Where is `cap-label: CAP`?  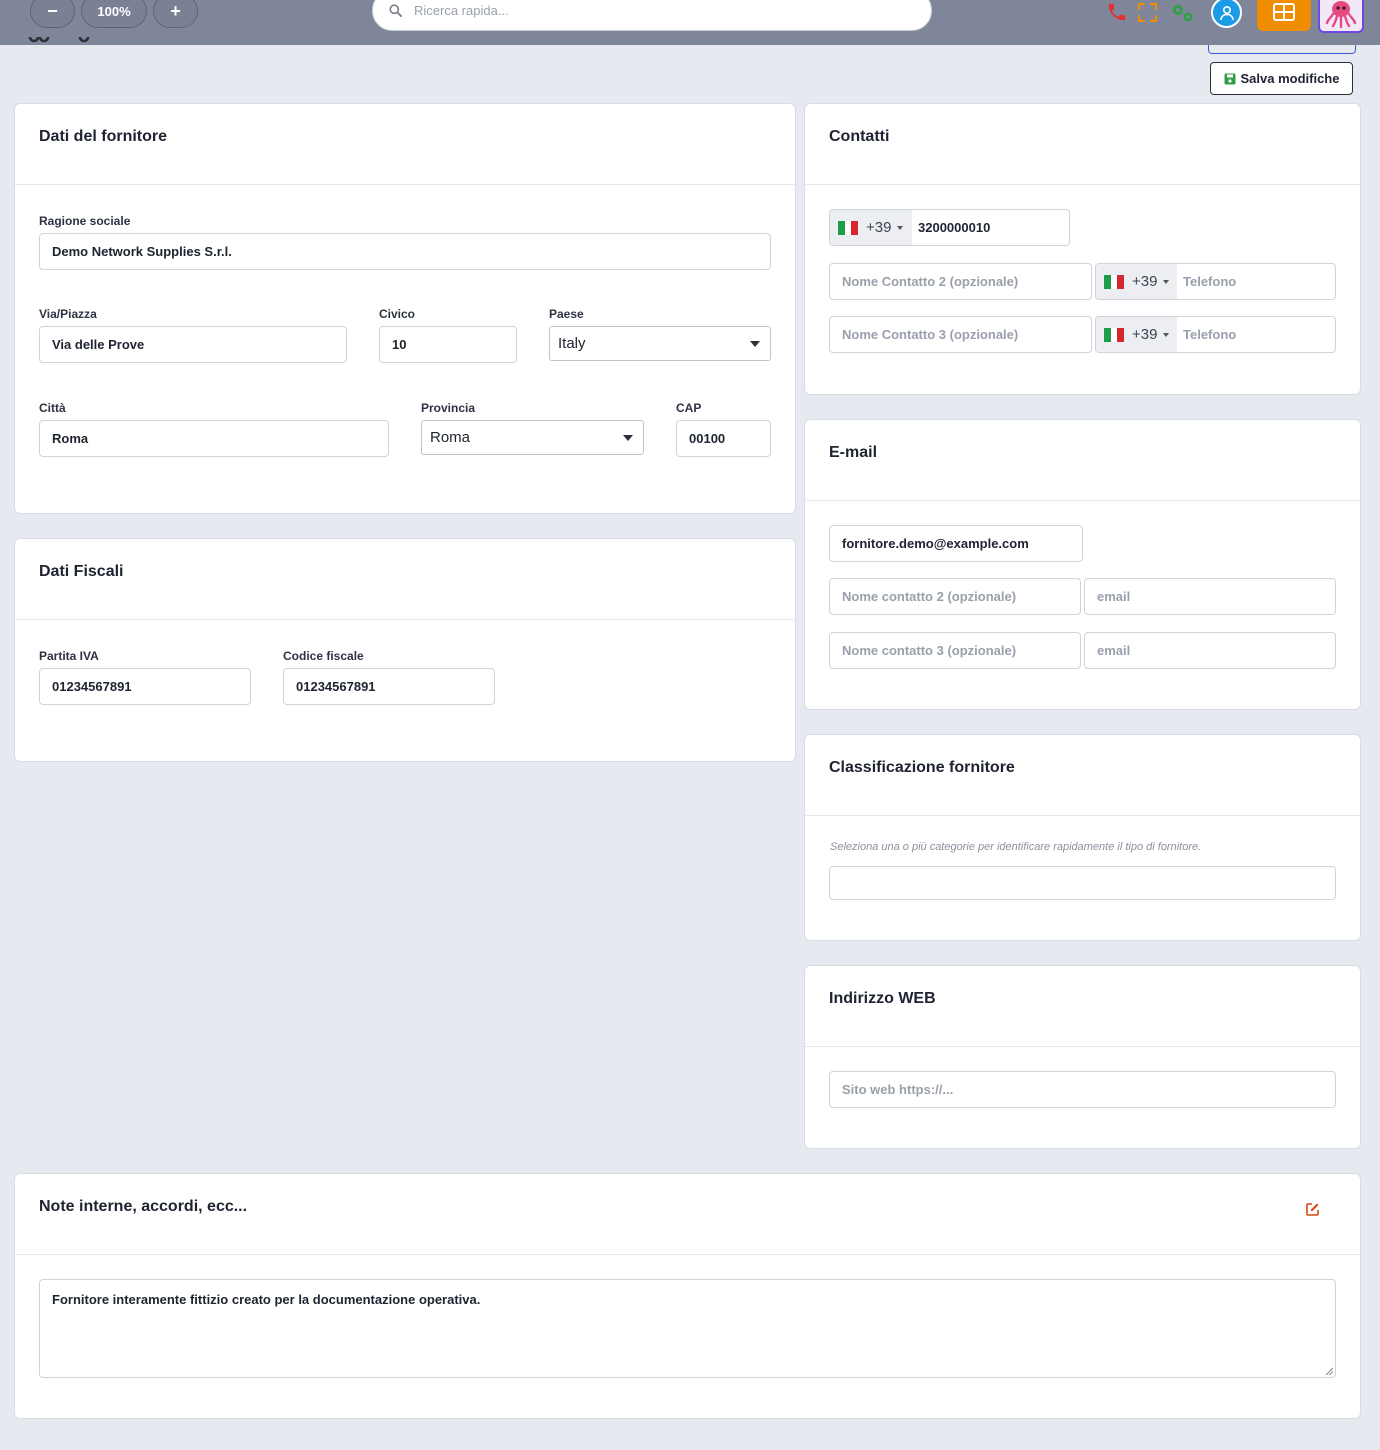 cap-label: CAP is located at coordinates (689, 408).